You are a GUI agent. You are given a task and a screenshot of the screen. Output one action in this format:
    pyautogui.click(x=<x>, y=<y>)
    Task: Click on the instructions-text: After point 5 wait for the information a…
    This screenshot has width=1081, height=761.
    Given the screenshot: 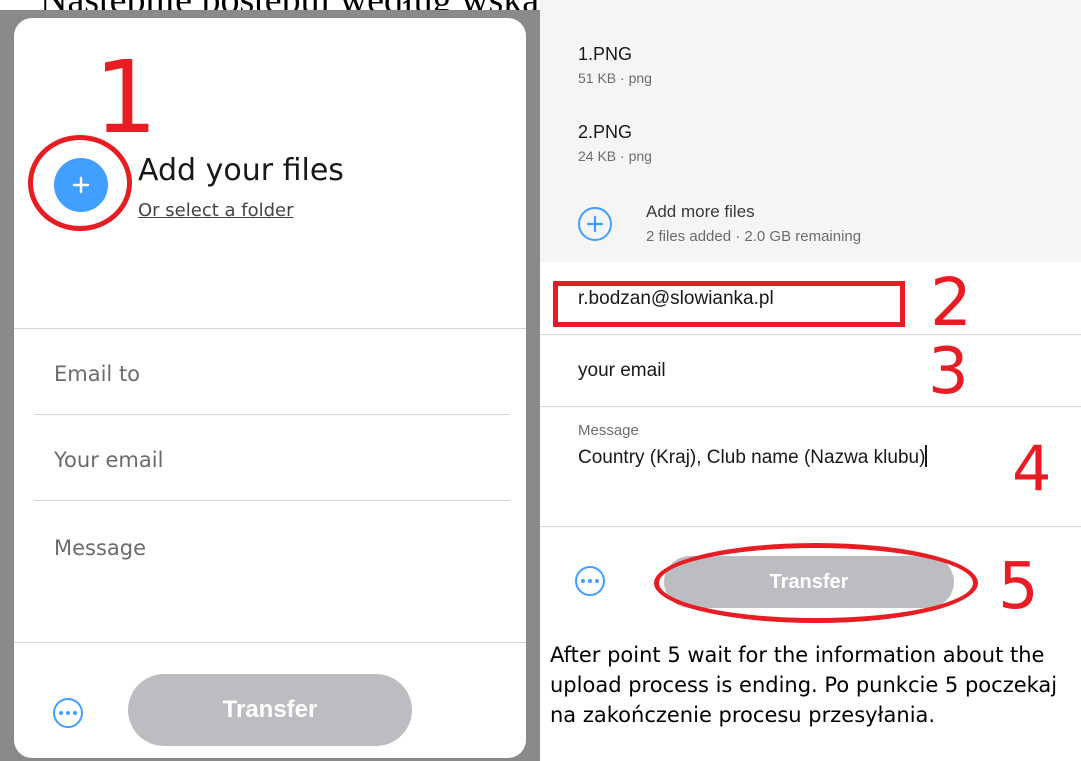 What is the action you would take?
    pyautogui.click(x=804, y=685)
    